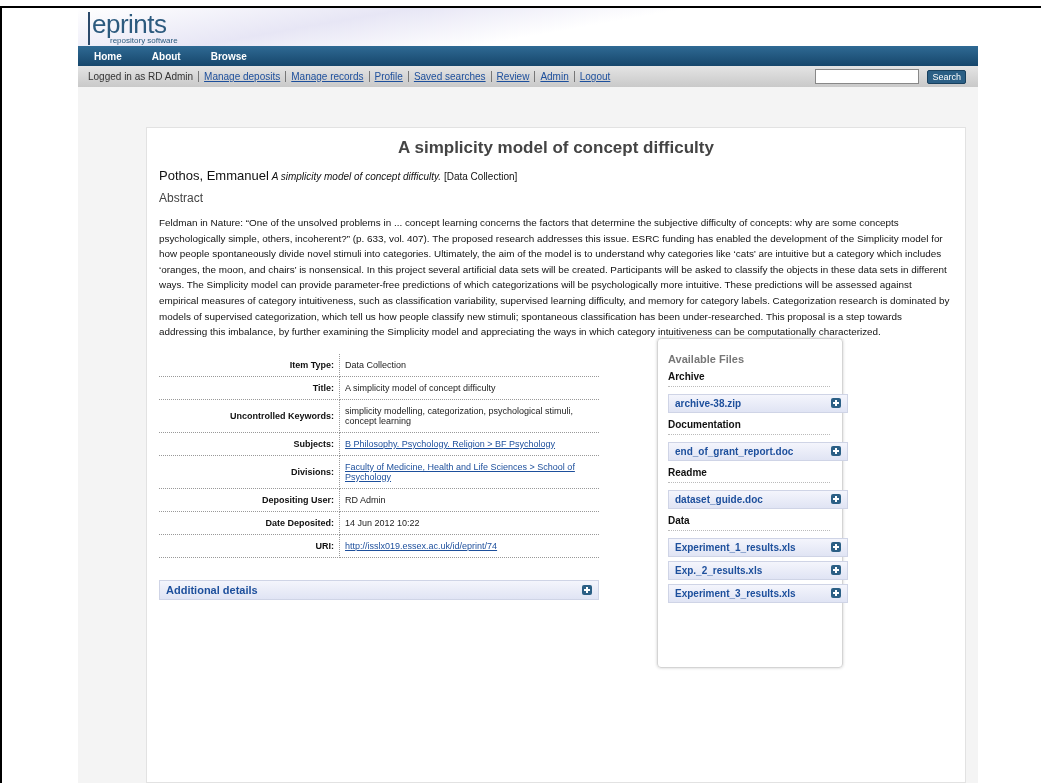 The width and height of the screenshot is (1041, 783). Describe the element at coordinates (327, 76) in the screenshot. I see `user-menu-link: Manage records` at that location.